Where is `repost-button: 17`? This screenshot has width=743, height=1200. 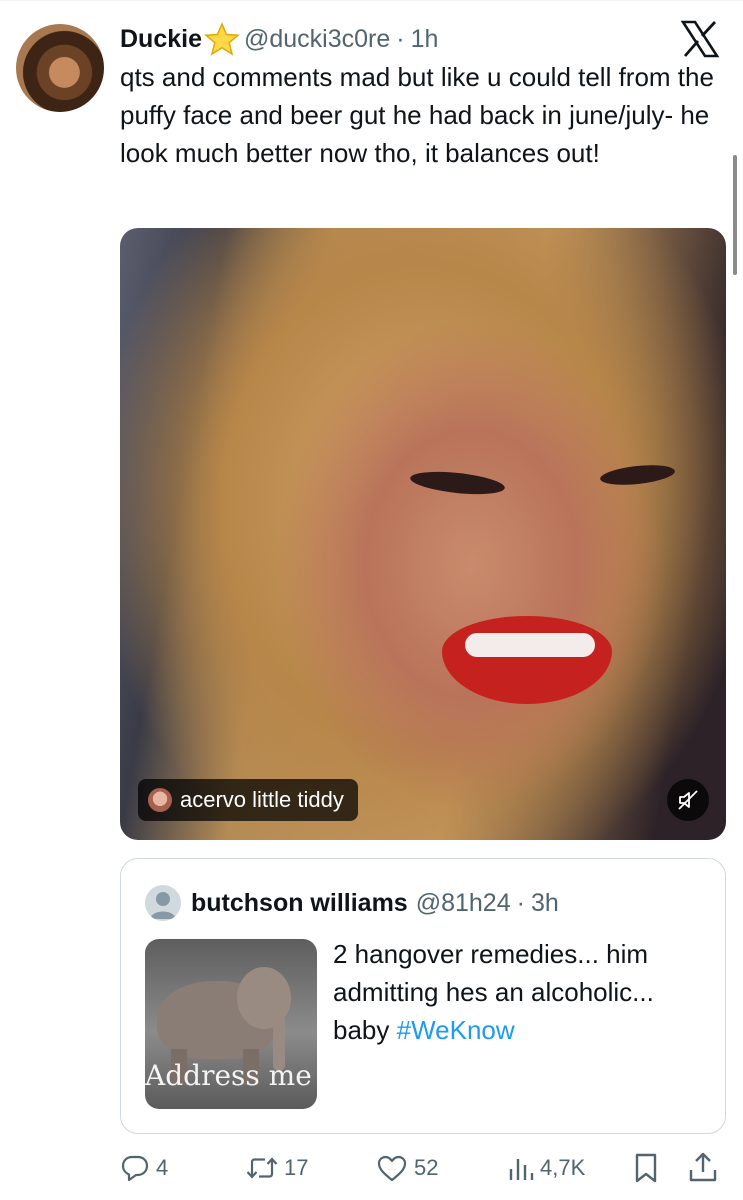
repost-button: 17 is located at coordinates (277, 1168).